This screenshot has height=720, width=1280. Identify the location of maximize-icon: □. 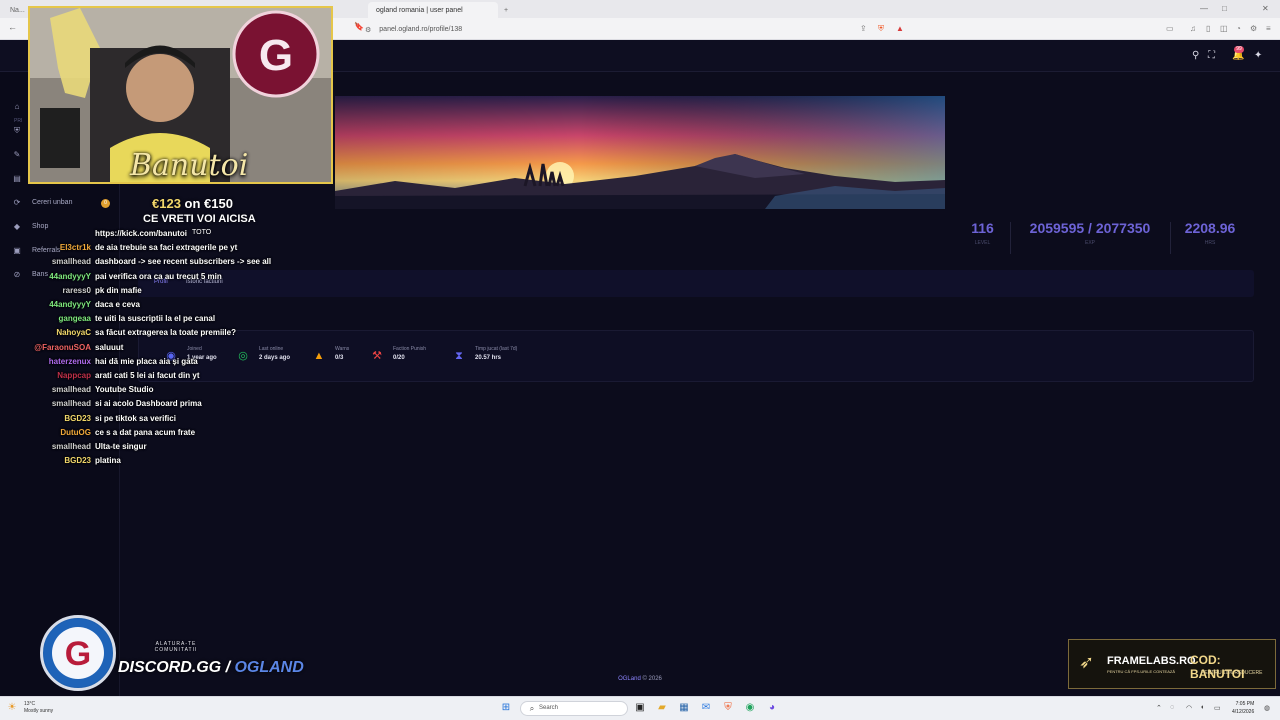
(1224, 8).